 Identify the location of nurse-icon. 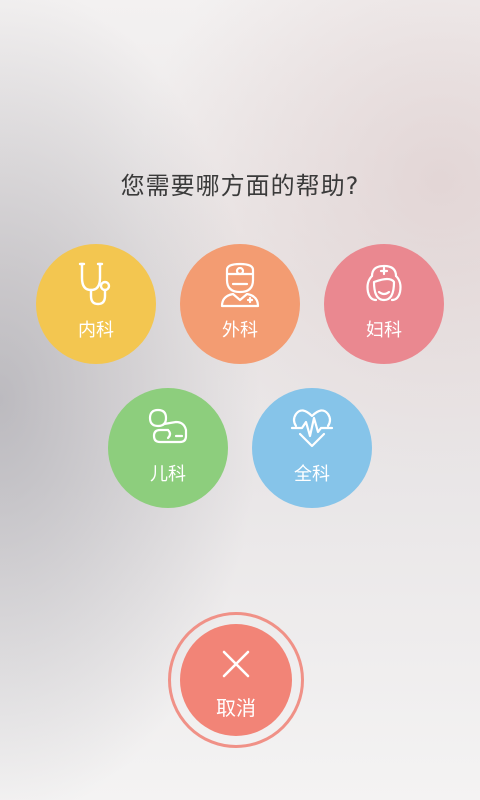
(384, 283).